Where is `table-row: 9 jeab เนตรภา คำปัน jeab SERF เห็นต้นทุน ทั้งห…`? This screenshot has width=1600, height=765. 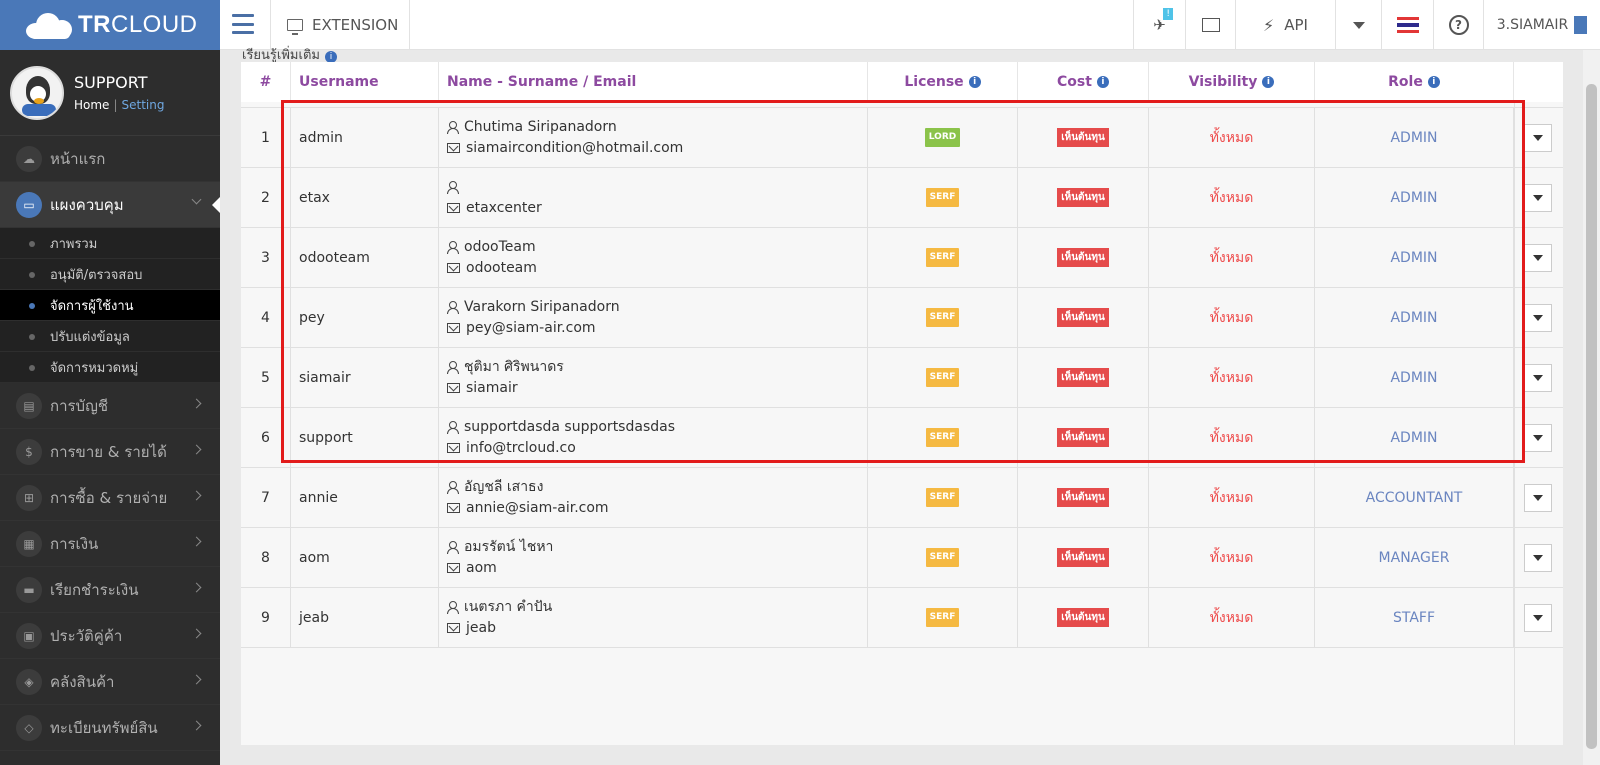
table-row: 9 jeab เนตรภา คำปัน jeab SERF เห็นต้นทุน ทั้งห… is located at coordinates (902, 617).